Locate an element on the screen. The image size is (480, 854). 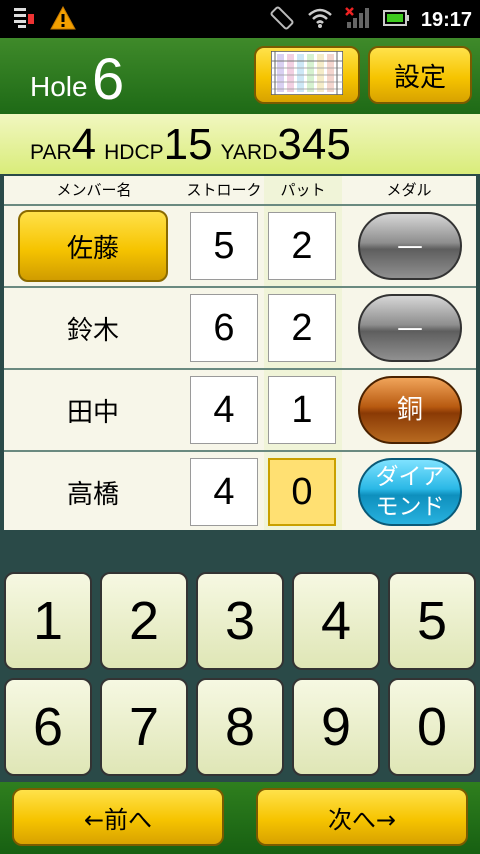
player-name-button: 高橋 is located at coordinates (93, 492).